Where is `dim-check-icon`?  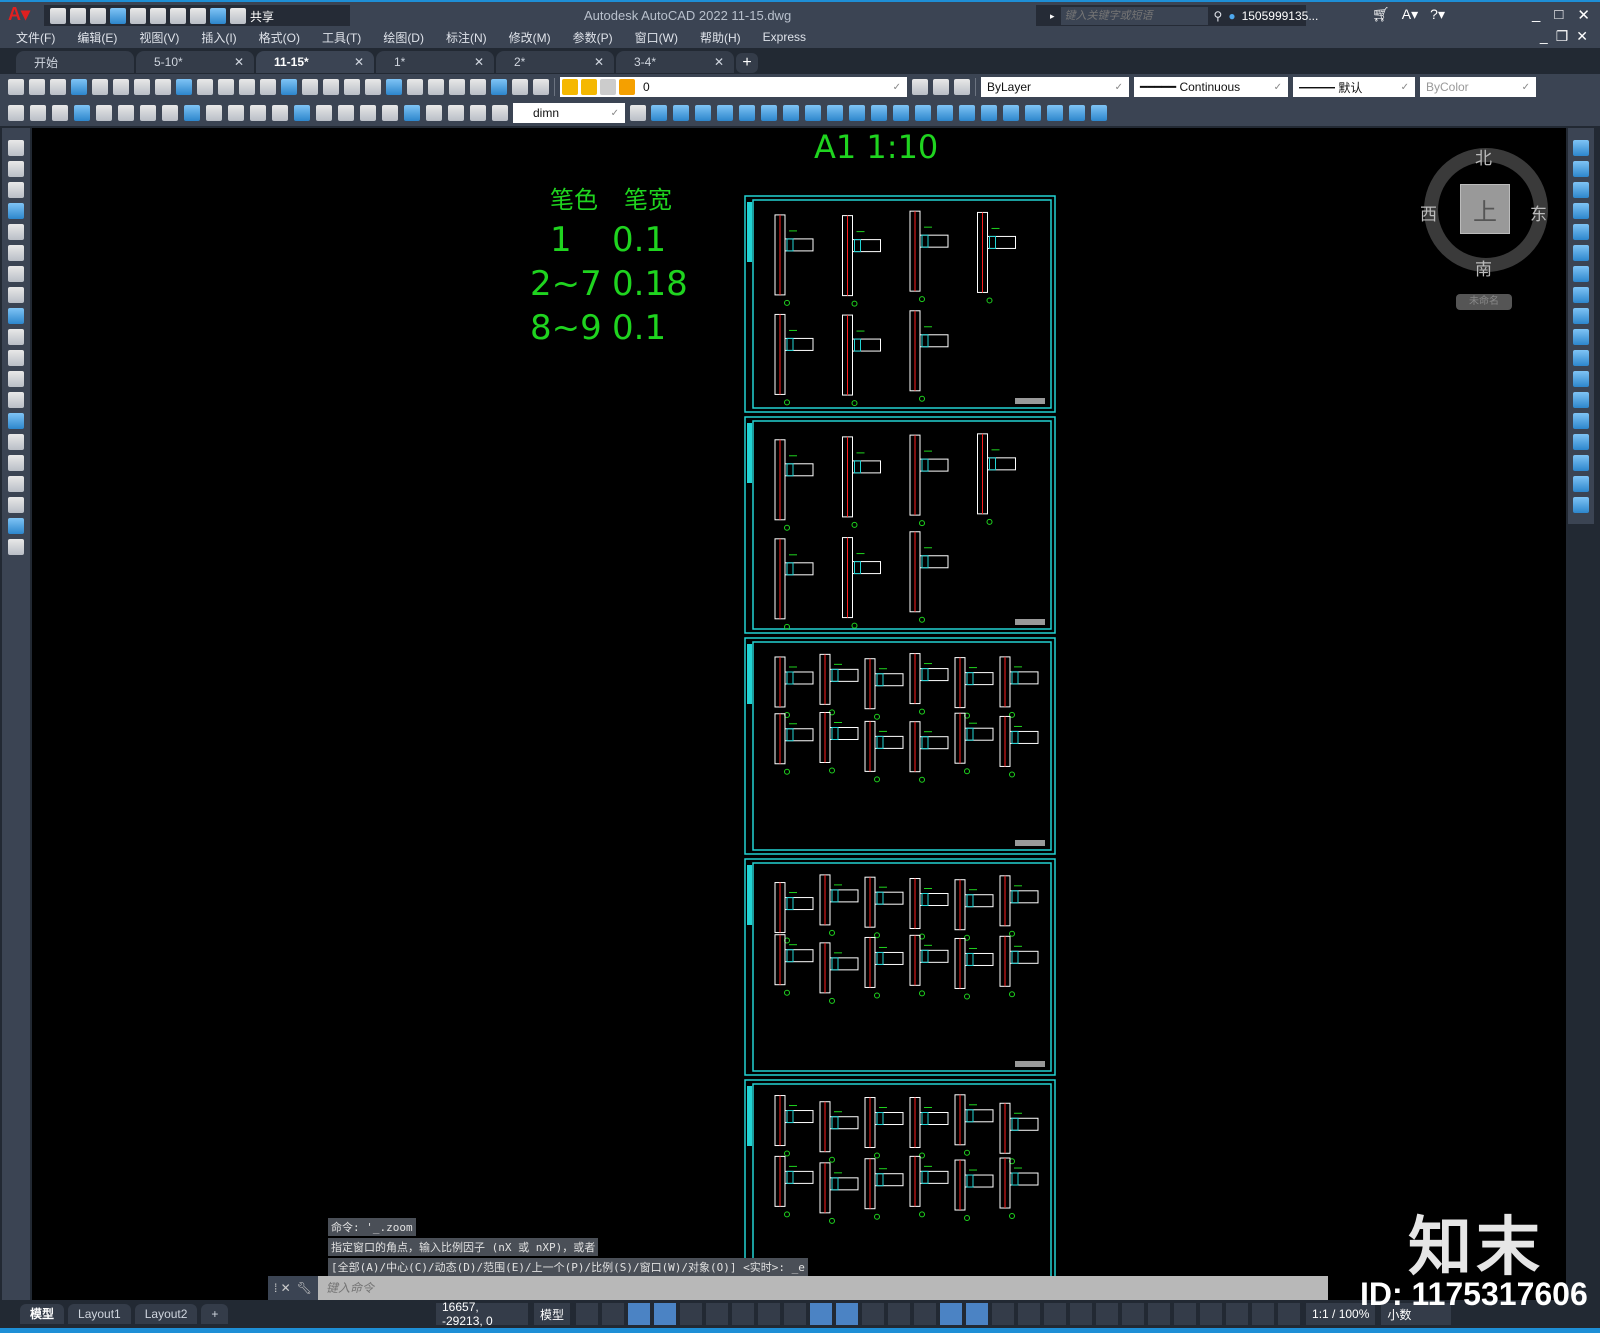 dim-check-icon is located at coordinates (38, 113).